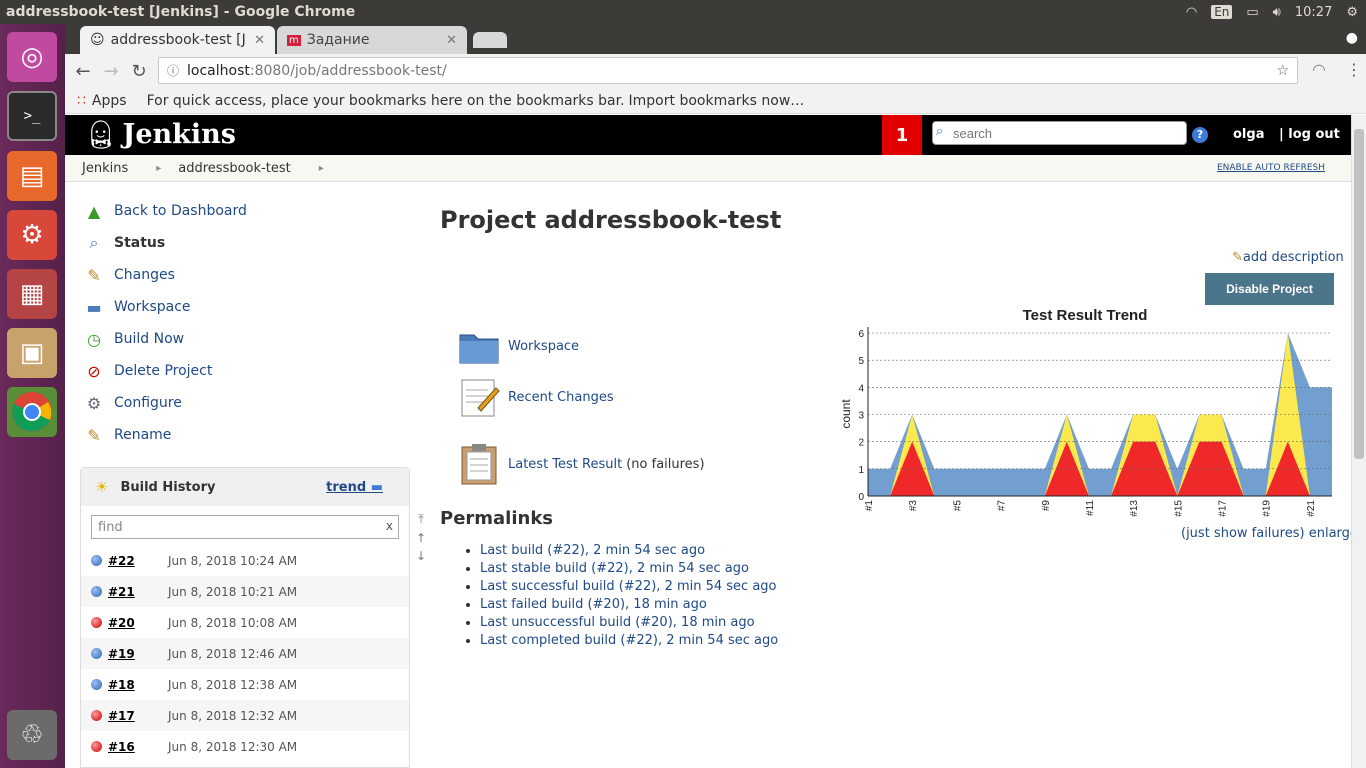 This screenshot has width=1366, height=768. Describe the element at coordinates (232, 561) in the screenshot. I see `build-date: Jun 8, 2018 10:24 AM` at that location.